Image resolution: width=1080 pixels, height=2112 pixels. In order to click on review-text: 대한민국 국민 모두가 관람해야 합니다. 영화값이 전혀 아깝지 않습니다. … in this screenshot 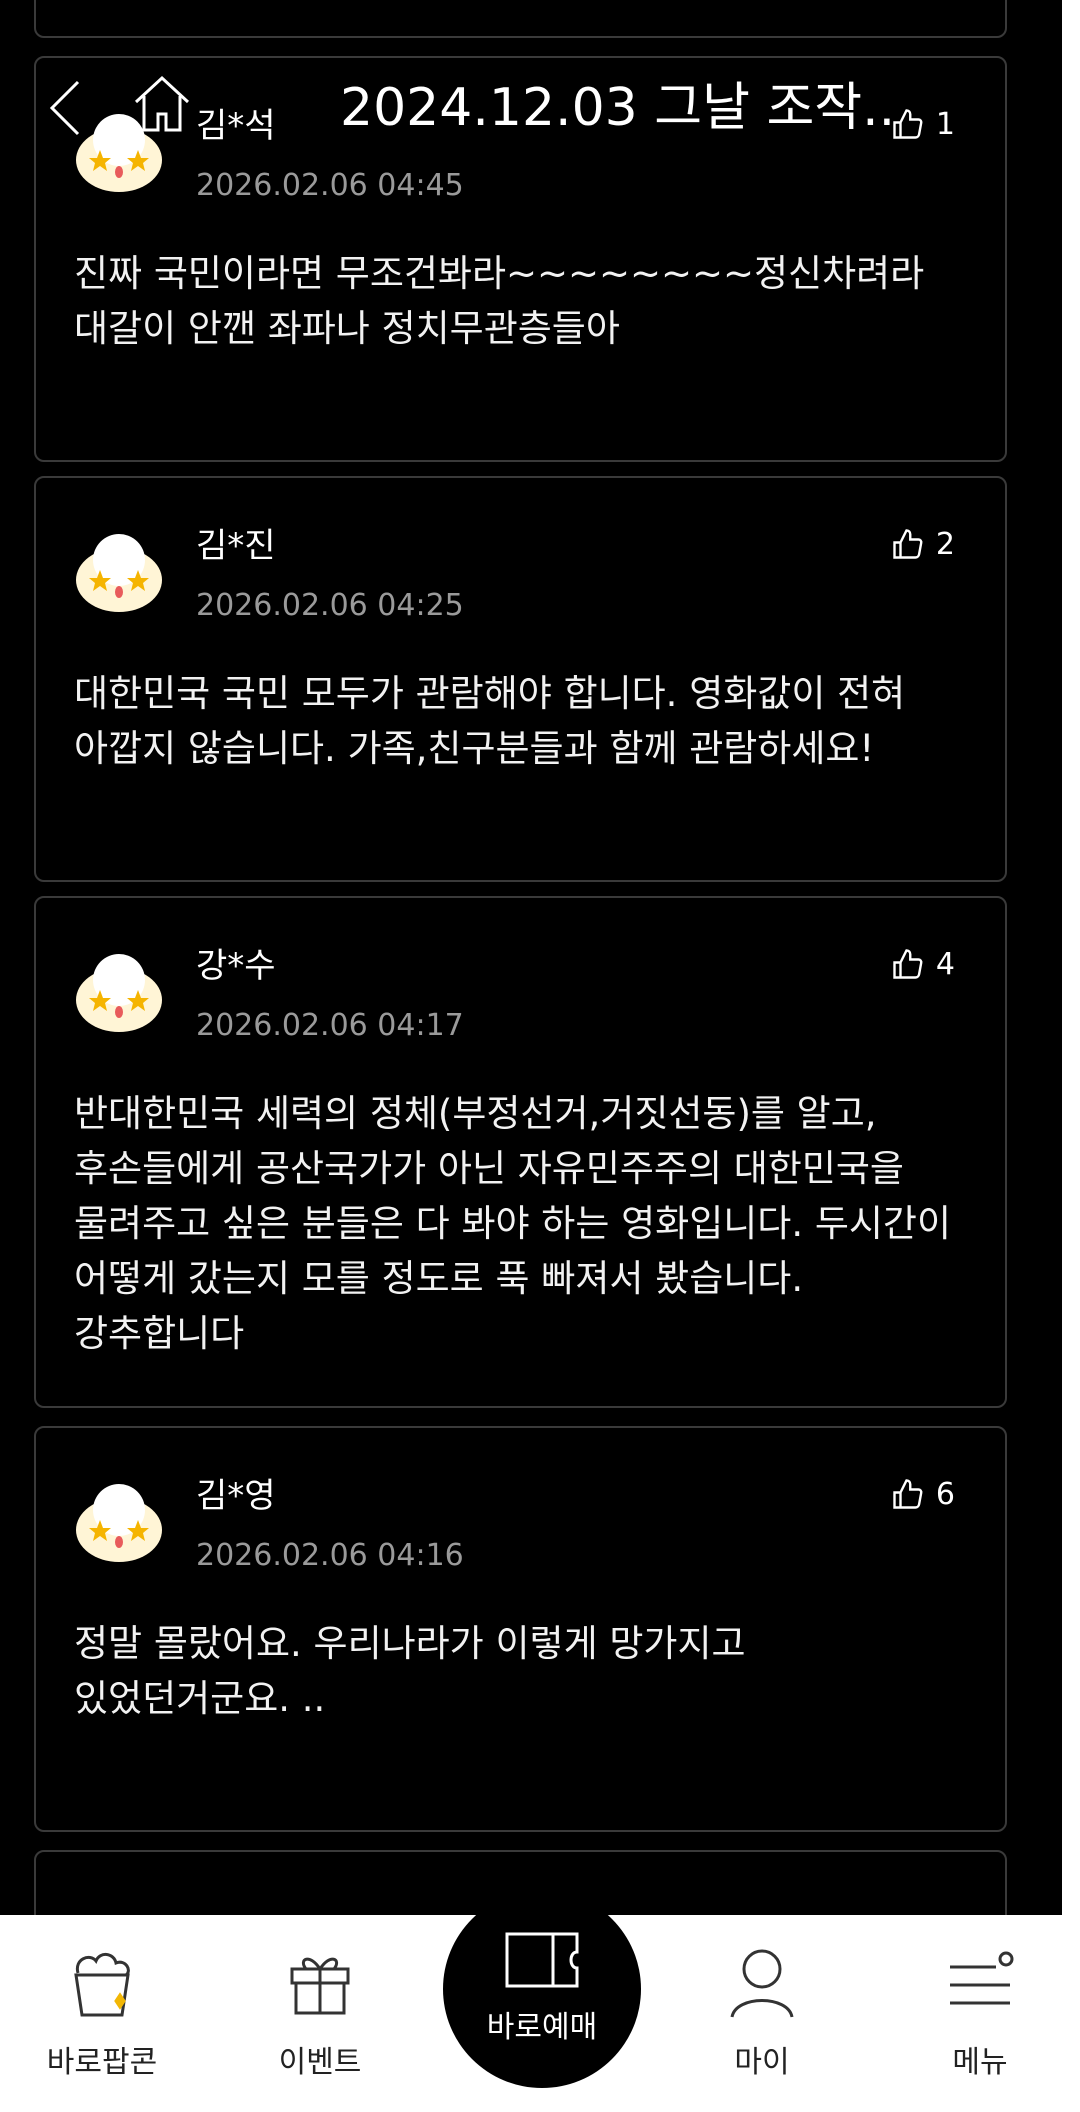, I will do `click(490, 721)`.